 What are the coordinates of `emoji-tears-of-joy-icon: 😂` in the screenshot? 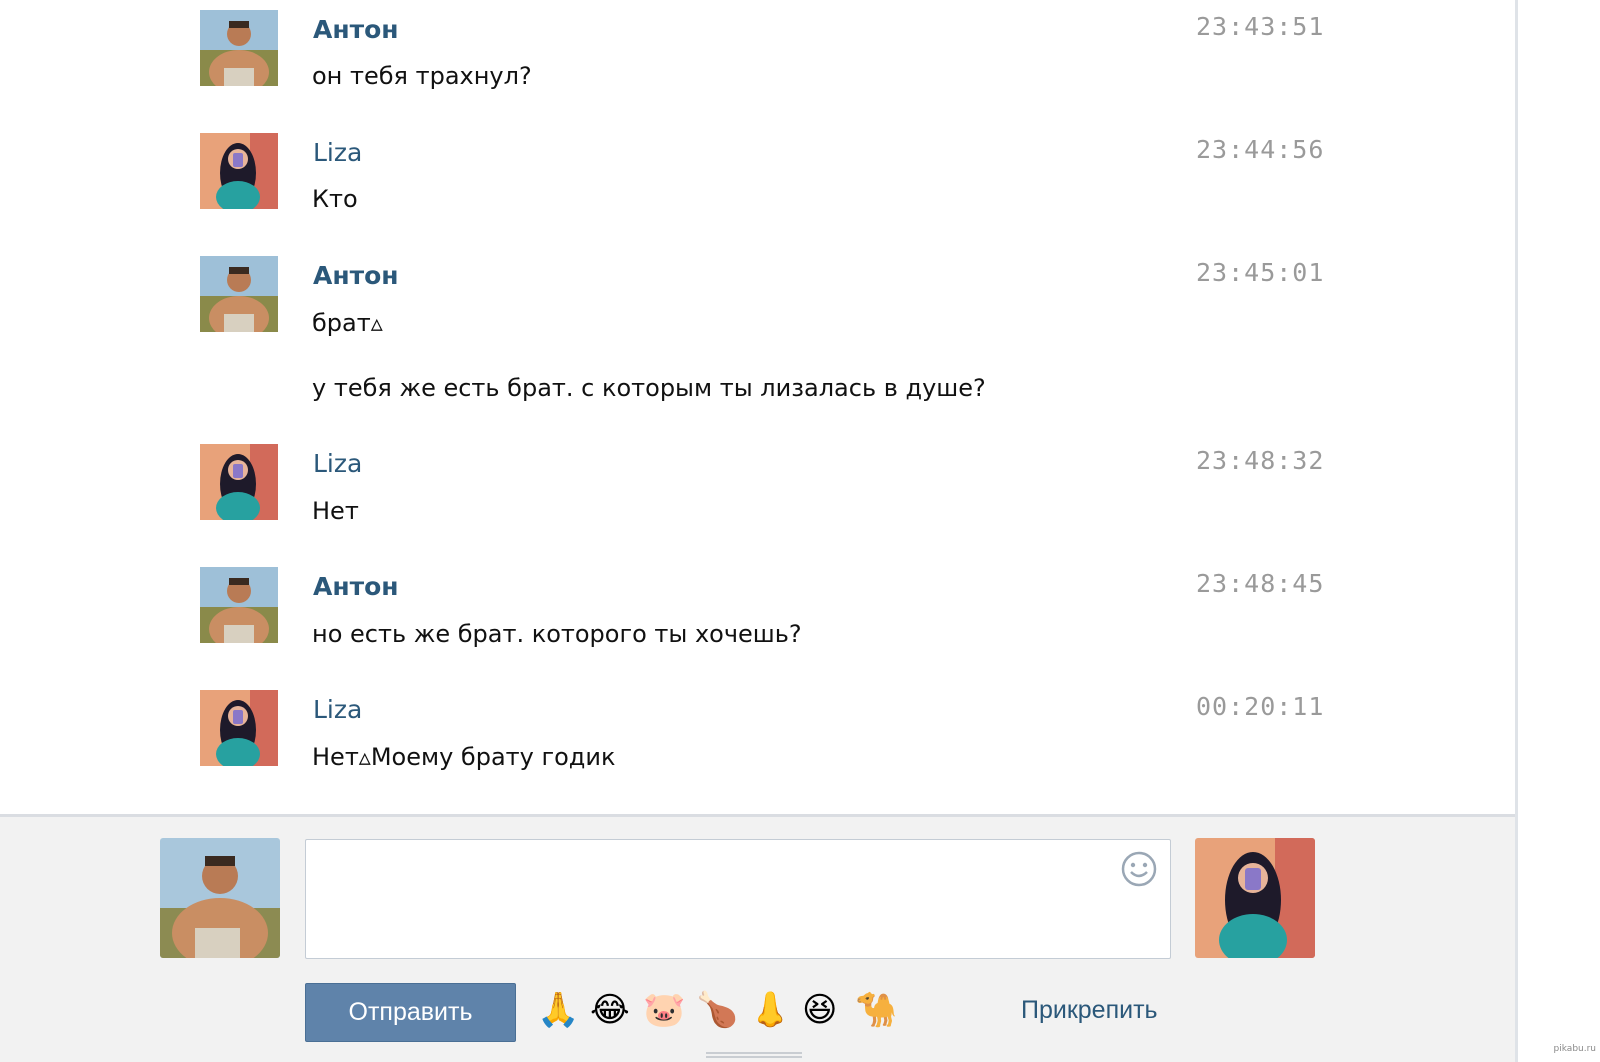 It's located at (610, 1010).